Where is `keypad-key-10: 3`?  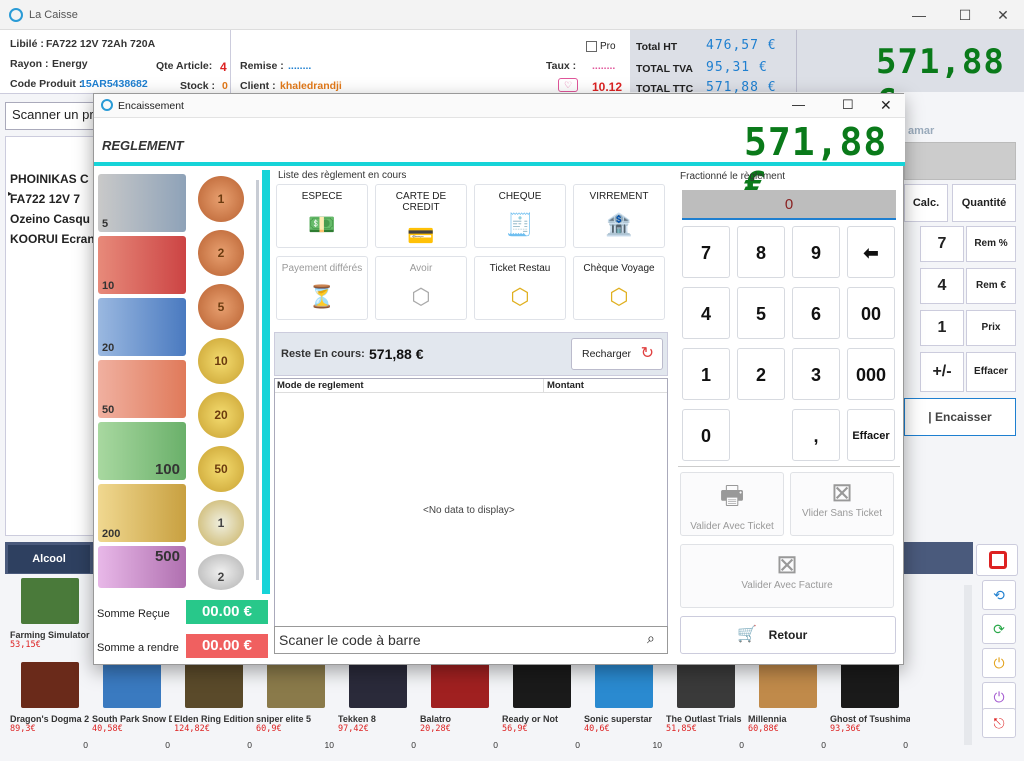 keypad-key-10: 3 is located at coordinates (816, 374).